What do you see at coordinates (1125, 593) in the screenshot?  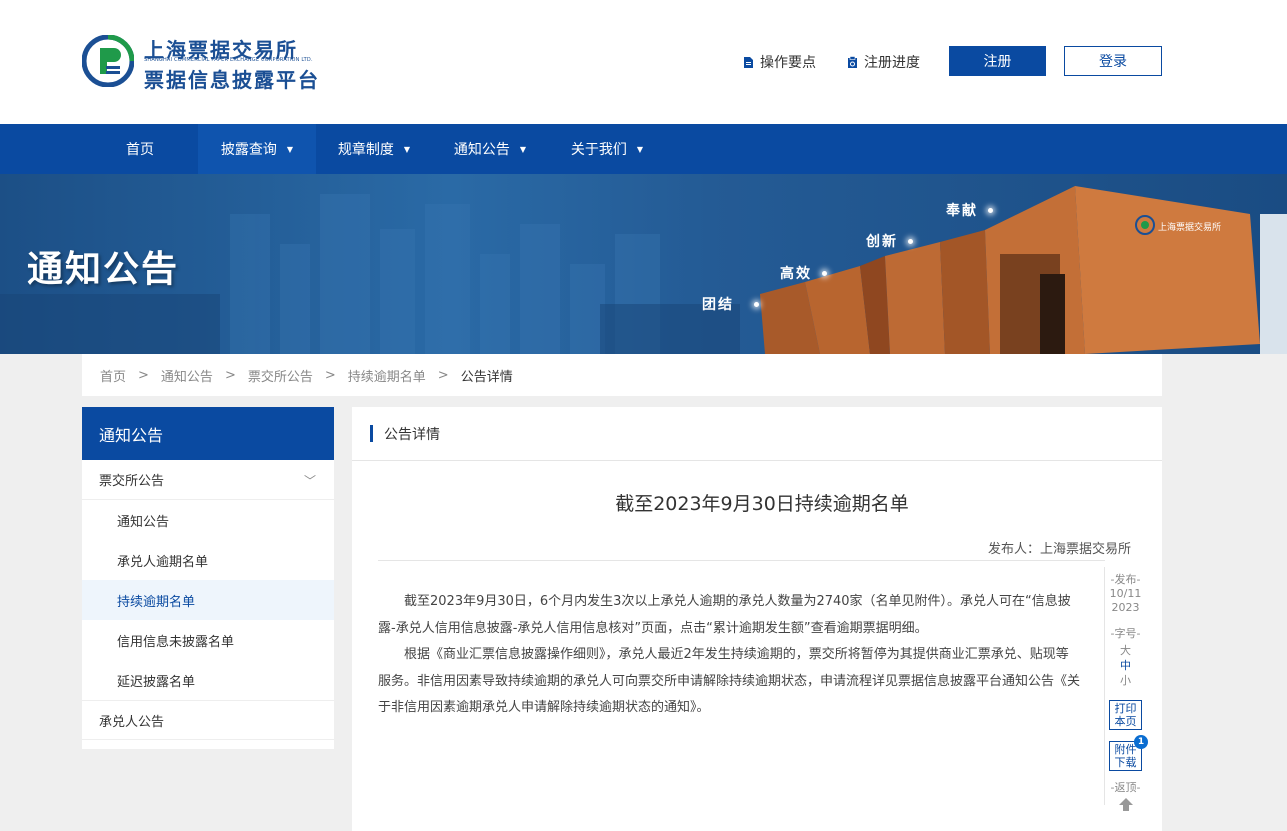 I see `publish-date-md: 10/11` at bounding box center [1125, 593].